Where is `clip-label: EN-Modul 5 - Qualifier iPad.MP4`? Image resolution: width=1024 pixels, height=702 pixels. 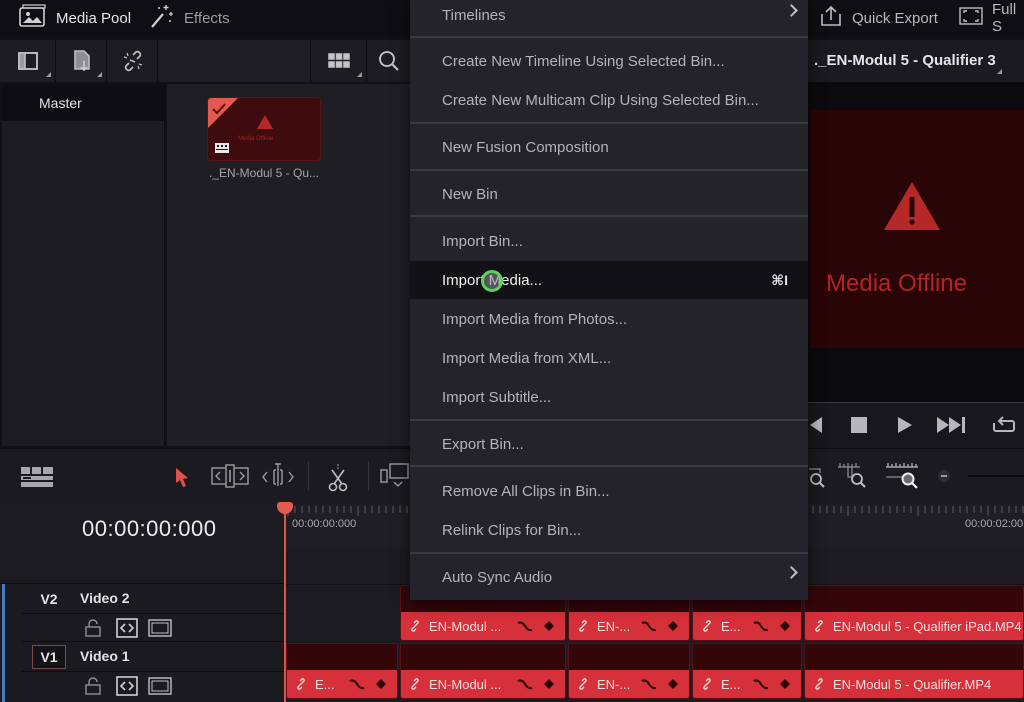
clip-label: EN-Modul 5 - Qualifier iPad.MP4 is located at coordinates (927, 626).